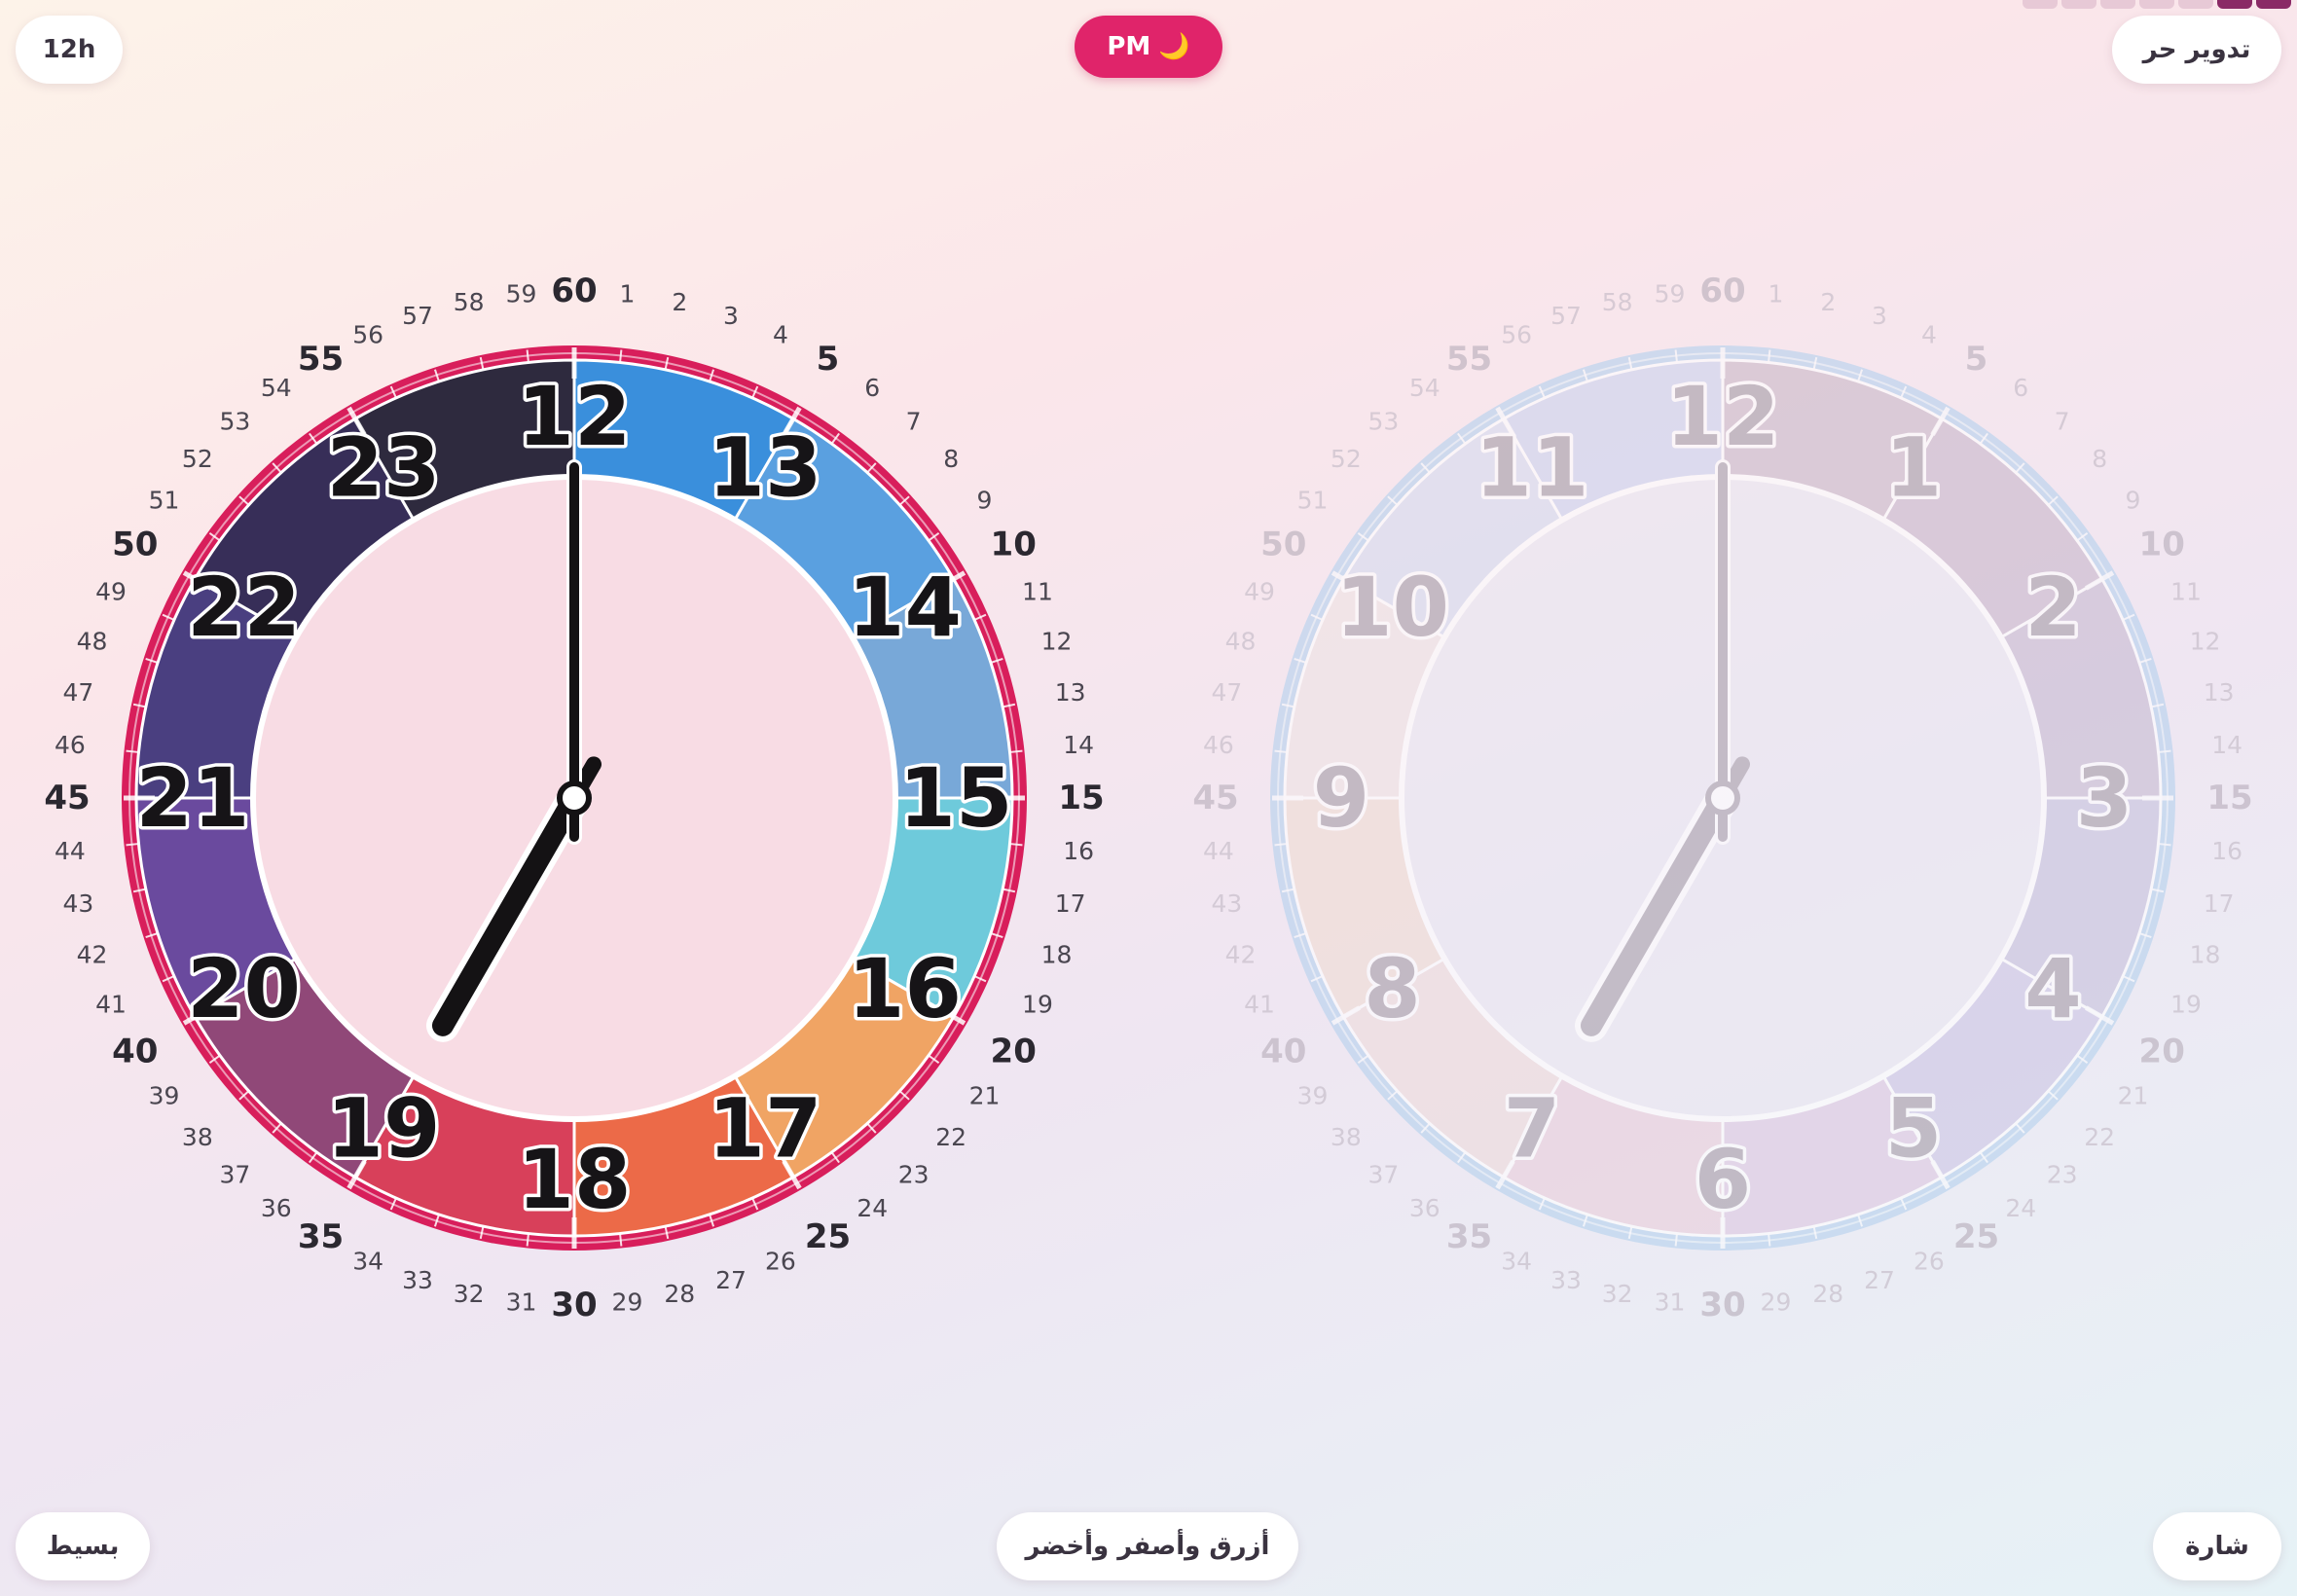 The image size is (2297, 1596). Describe the element at coordinates (321, 1236) in the screenshot. I see `minute-number: 35` at that location.